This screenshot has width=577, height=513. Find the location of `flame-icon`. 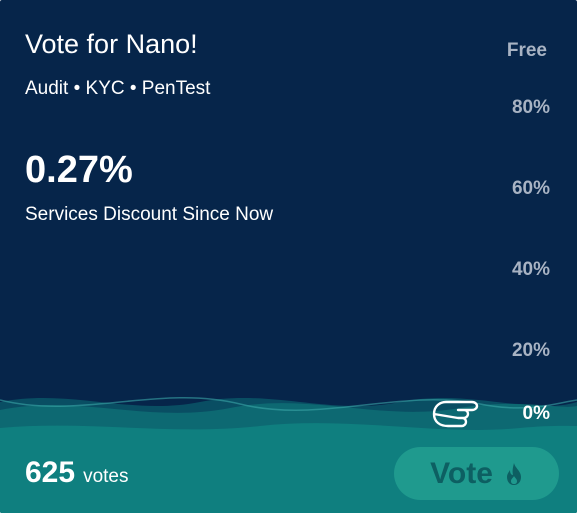

flame-icon is located at coordinates (513, 473).